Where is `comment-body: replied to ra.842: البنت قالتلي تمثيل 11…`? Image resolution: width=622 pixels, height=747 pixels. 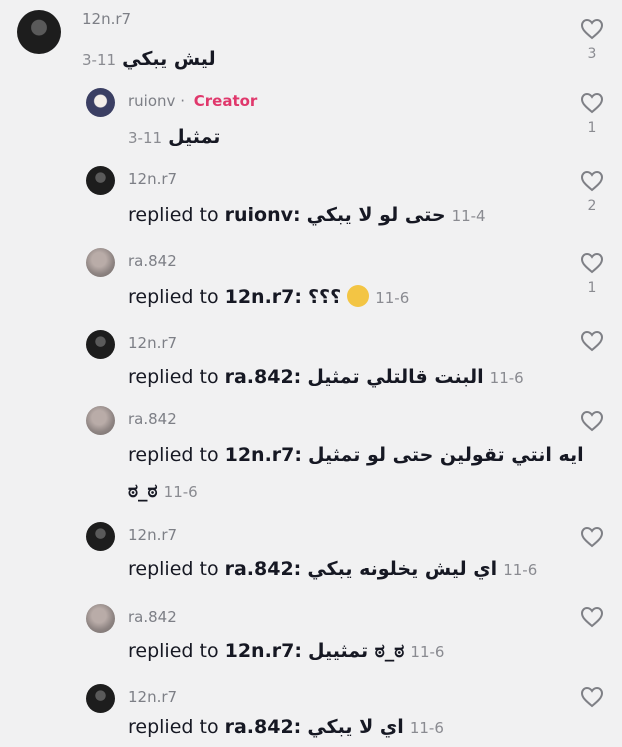 comment-body: replied to ra.842: البنت قالتلي تمثيل 11… is located at coordinates (326, 377).